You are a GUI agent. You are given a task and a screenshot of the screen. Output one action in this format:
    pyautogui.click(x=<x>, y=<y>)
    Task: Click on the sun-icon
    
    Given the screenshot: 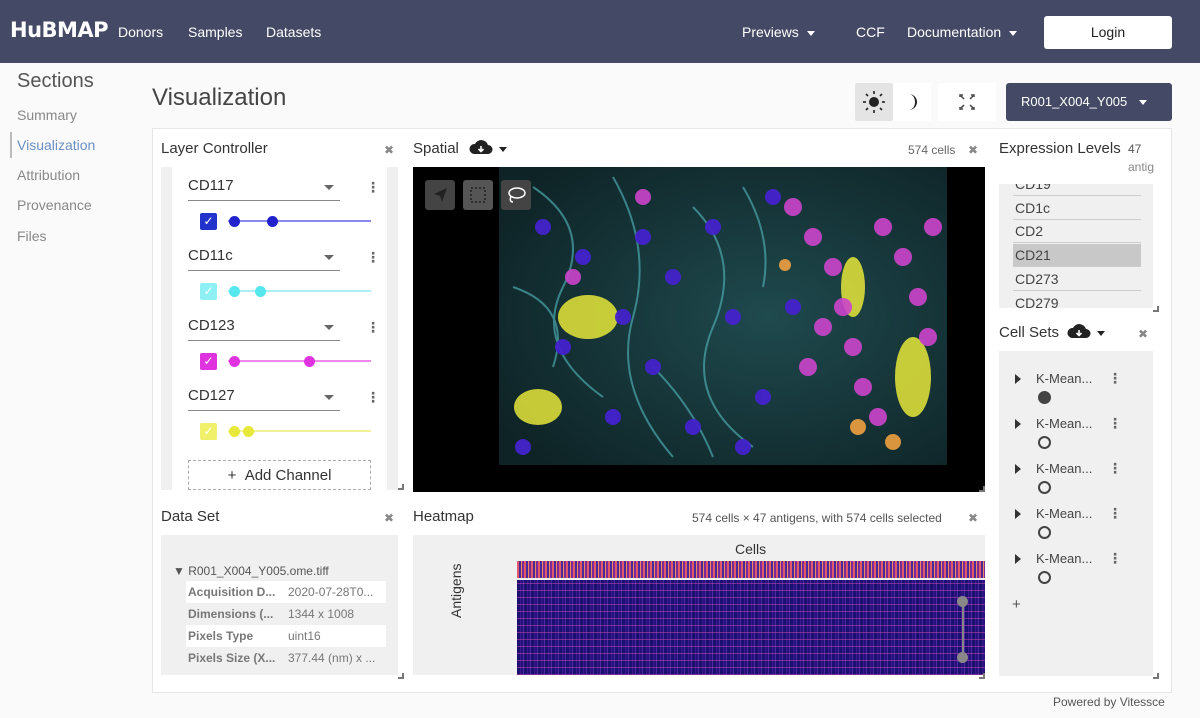 What is the action you would take?
    pyautogui.click(x=874, y=102)
    